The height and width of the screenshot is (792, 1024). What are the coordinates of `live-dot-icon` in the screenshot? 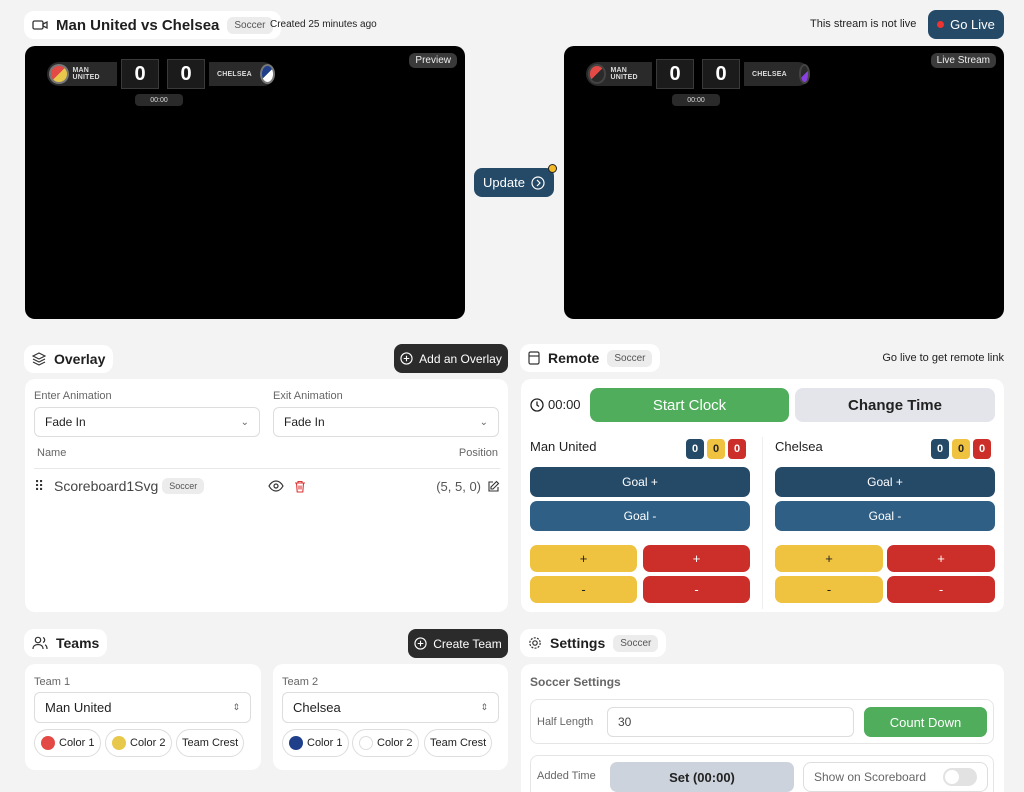 It's located at (941, 24).